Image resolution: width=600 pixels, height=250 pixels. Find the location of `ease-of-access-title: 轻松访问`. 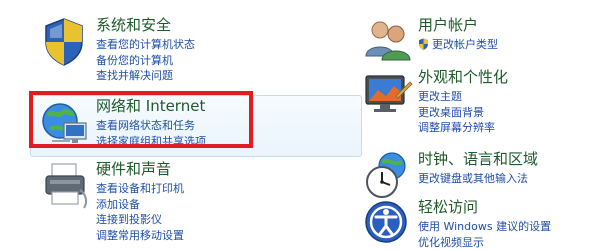

ease-of-access-title: 轻松访问 is located at coordinates (448, 207).